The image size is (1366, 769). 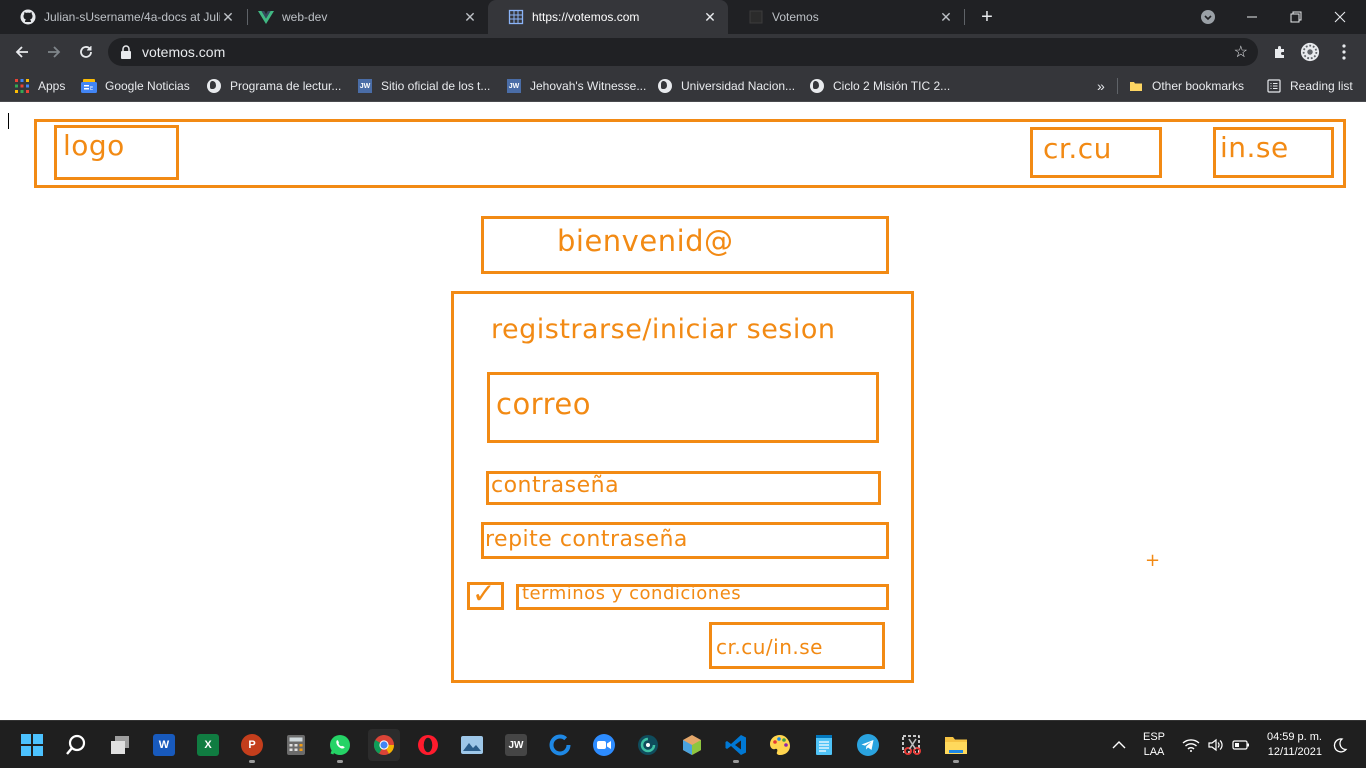 I want to click on text-caret, so click(x=8, y=121).